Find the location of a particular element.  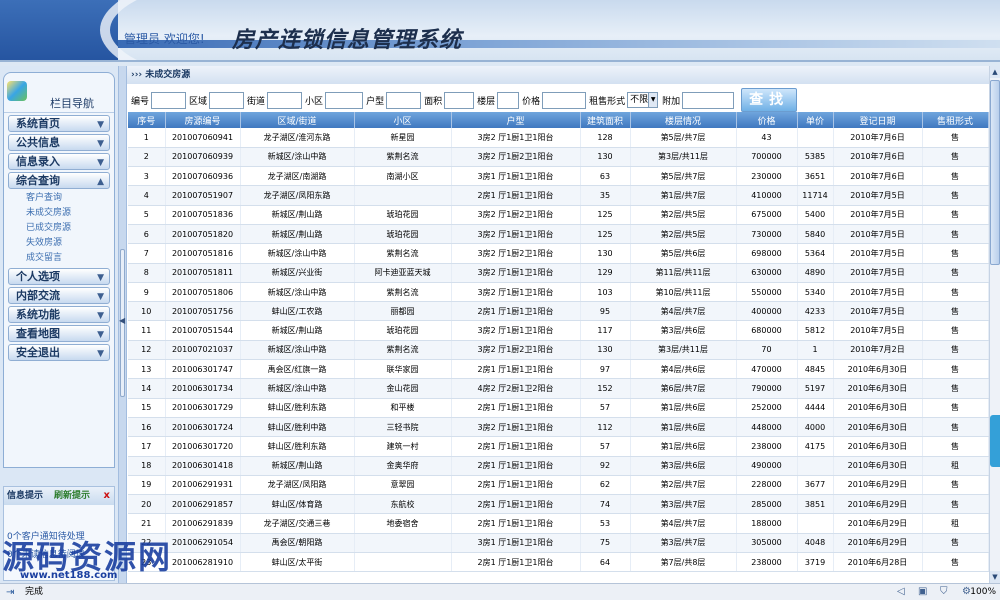

menu-map: 查看地图 ▼ is located at coordinates (59, 333).